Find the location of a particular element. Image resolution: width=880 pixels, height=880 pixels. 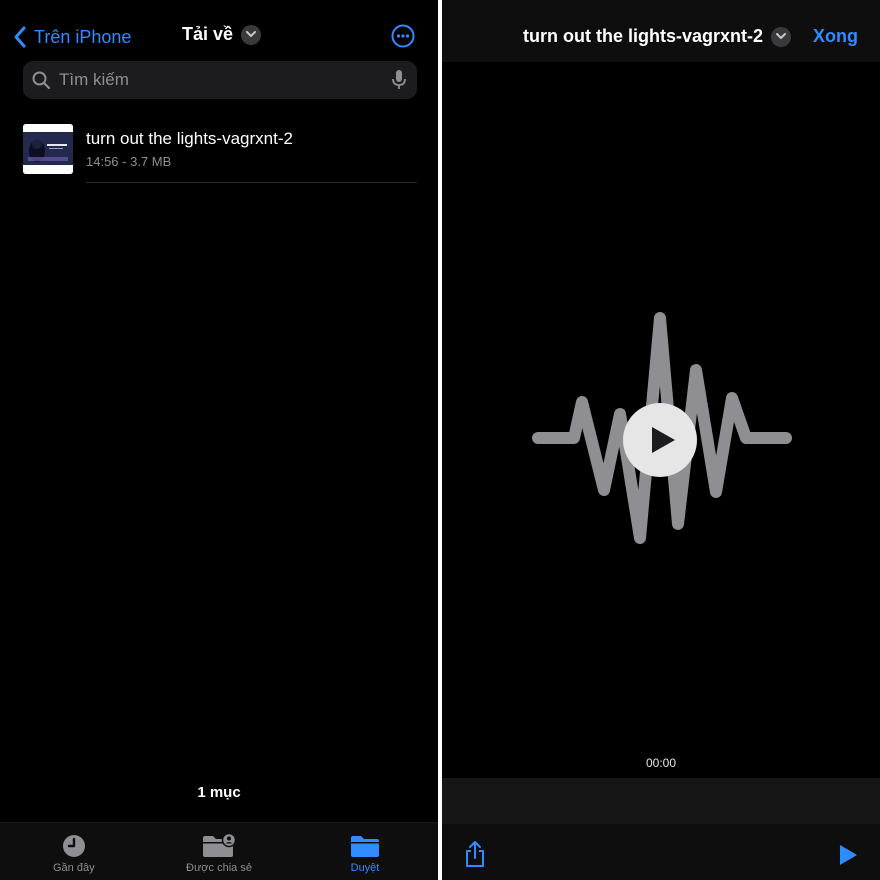

search-input is located at coordinates (224, 80).